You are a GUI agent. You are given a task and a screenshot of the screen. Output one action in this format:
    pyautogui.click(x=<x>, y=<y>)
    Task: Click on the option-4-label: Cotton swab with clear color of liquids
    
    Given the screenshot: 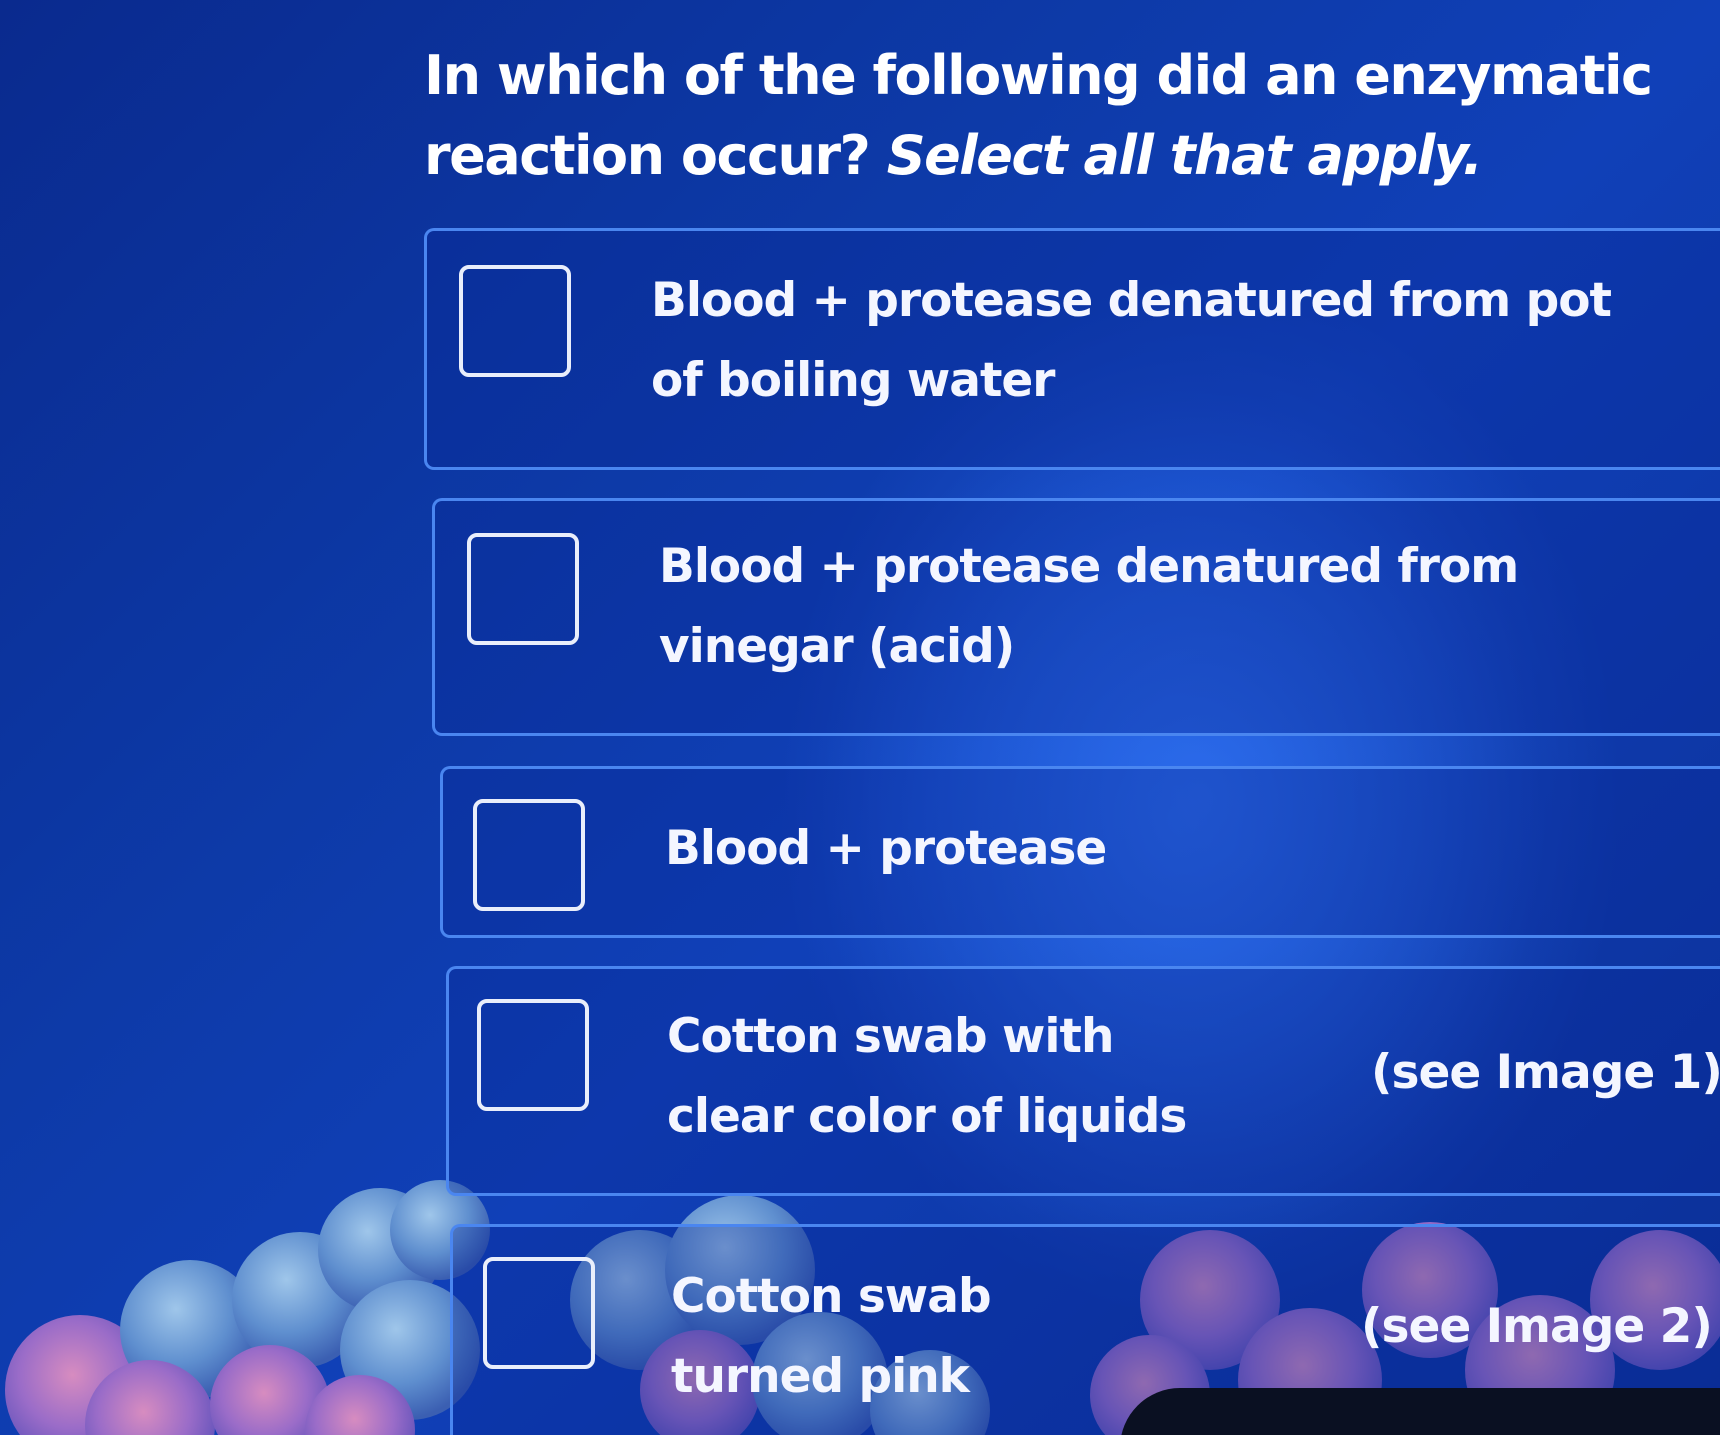 What is the action you would take?
    pyautogui.click(x=927, y=1076)
    